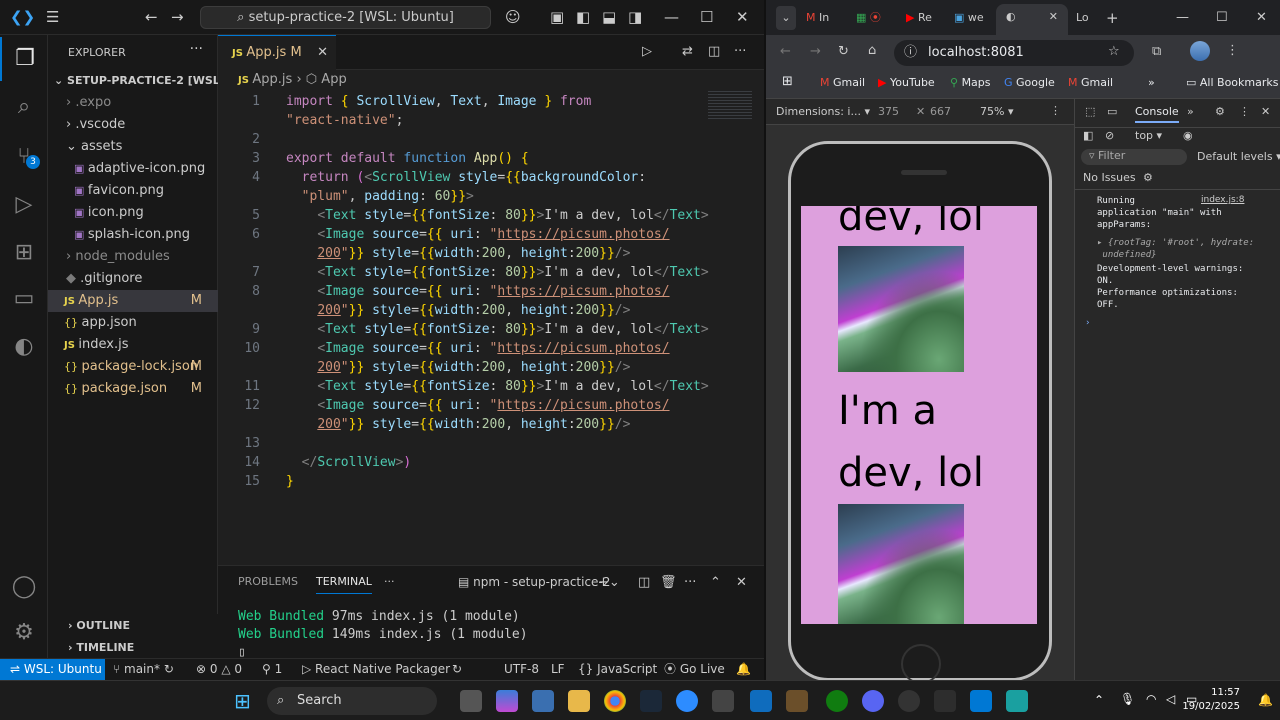  What do you see at coordinates (919, 18) in the screenshot?
I see `chrome-tab: ▶ Re` at bounding box center [919, 18].